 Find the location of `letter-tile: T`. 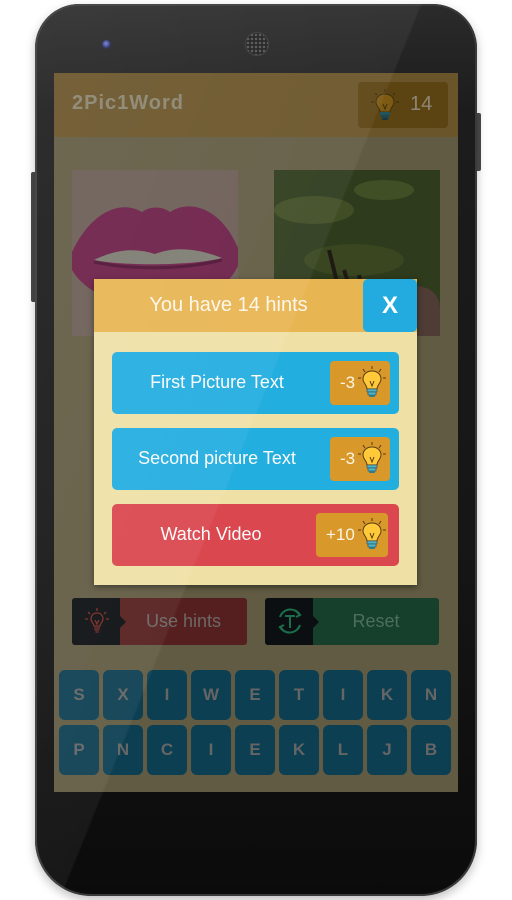

letter-tile: T is located at coordinates (299, 695).